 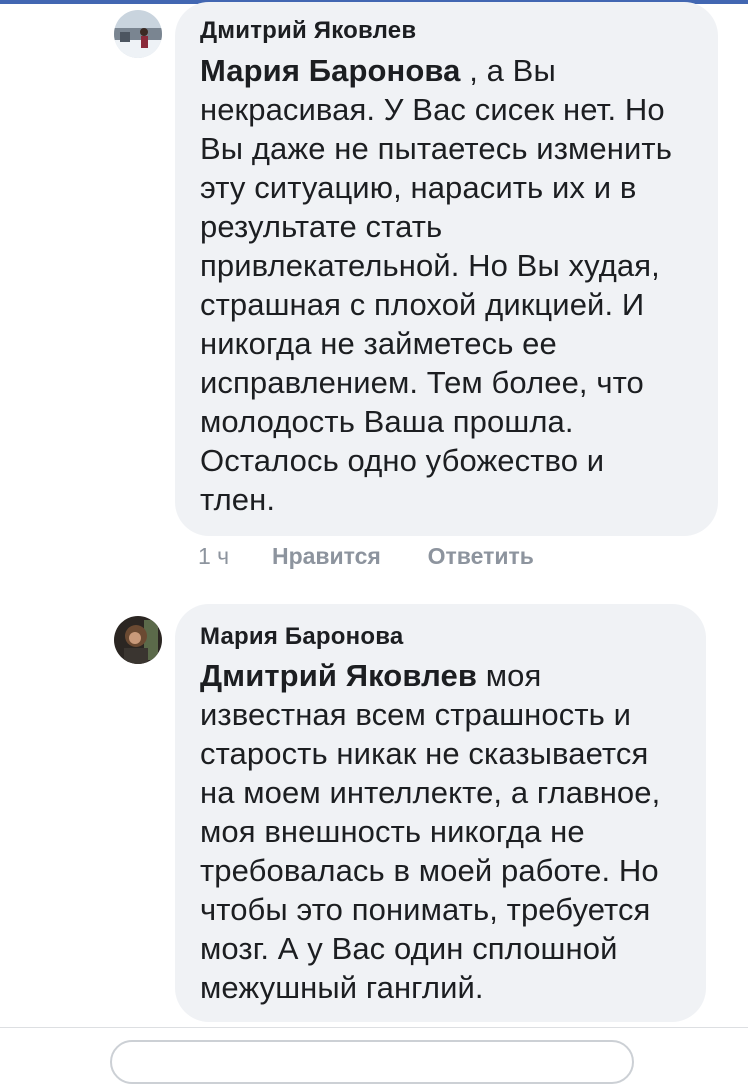 What do you see at coordinates (422, 382) in the screenshot?
I see `text-line: исправлением. Тем более, что` at bounding box center [422, 382].